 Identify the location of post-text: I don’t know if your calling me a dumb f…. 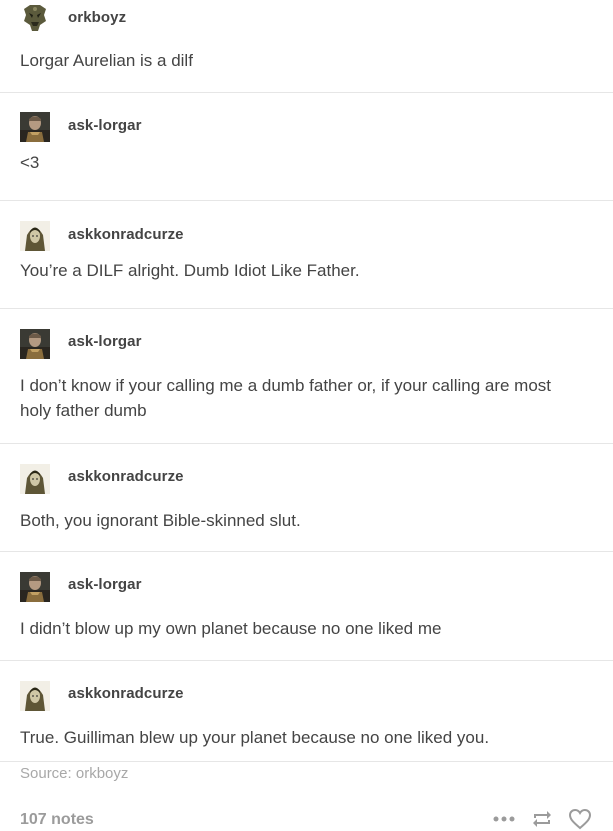
(286, 398).